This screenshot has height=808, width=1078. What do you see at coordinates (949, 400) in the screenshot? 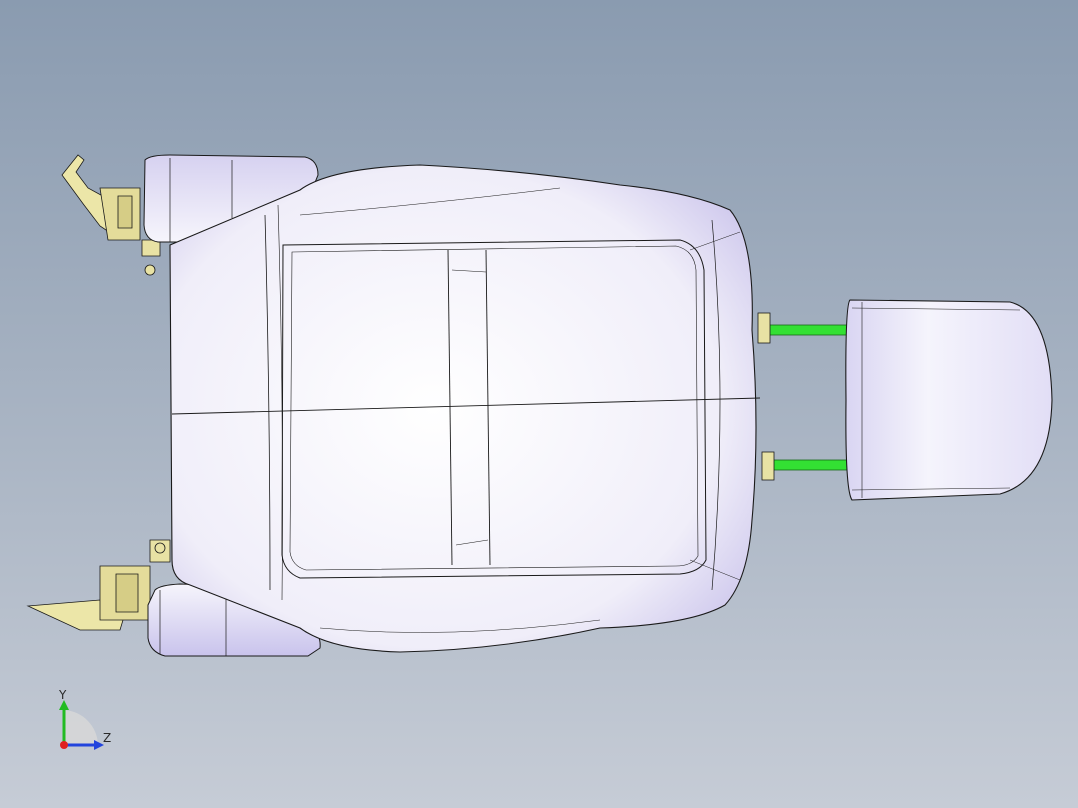
I see `headrest` at bounding box center [949, 400].